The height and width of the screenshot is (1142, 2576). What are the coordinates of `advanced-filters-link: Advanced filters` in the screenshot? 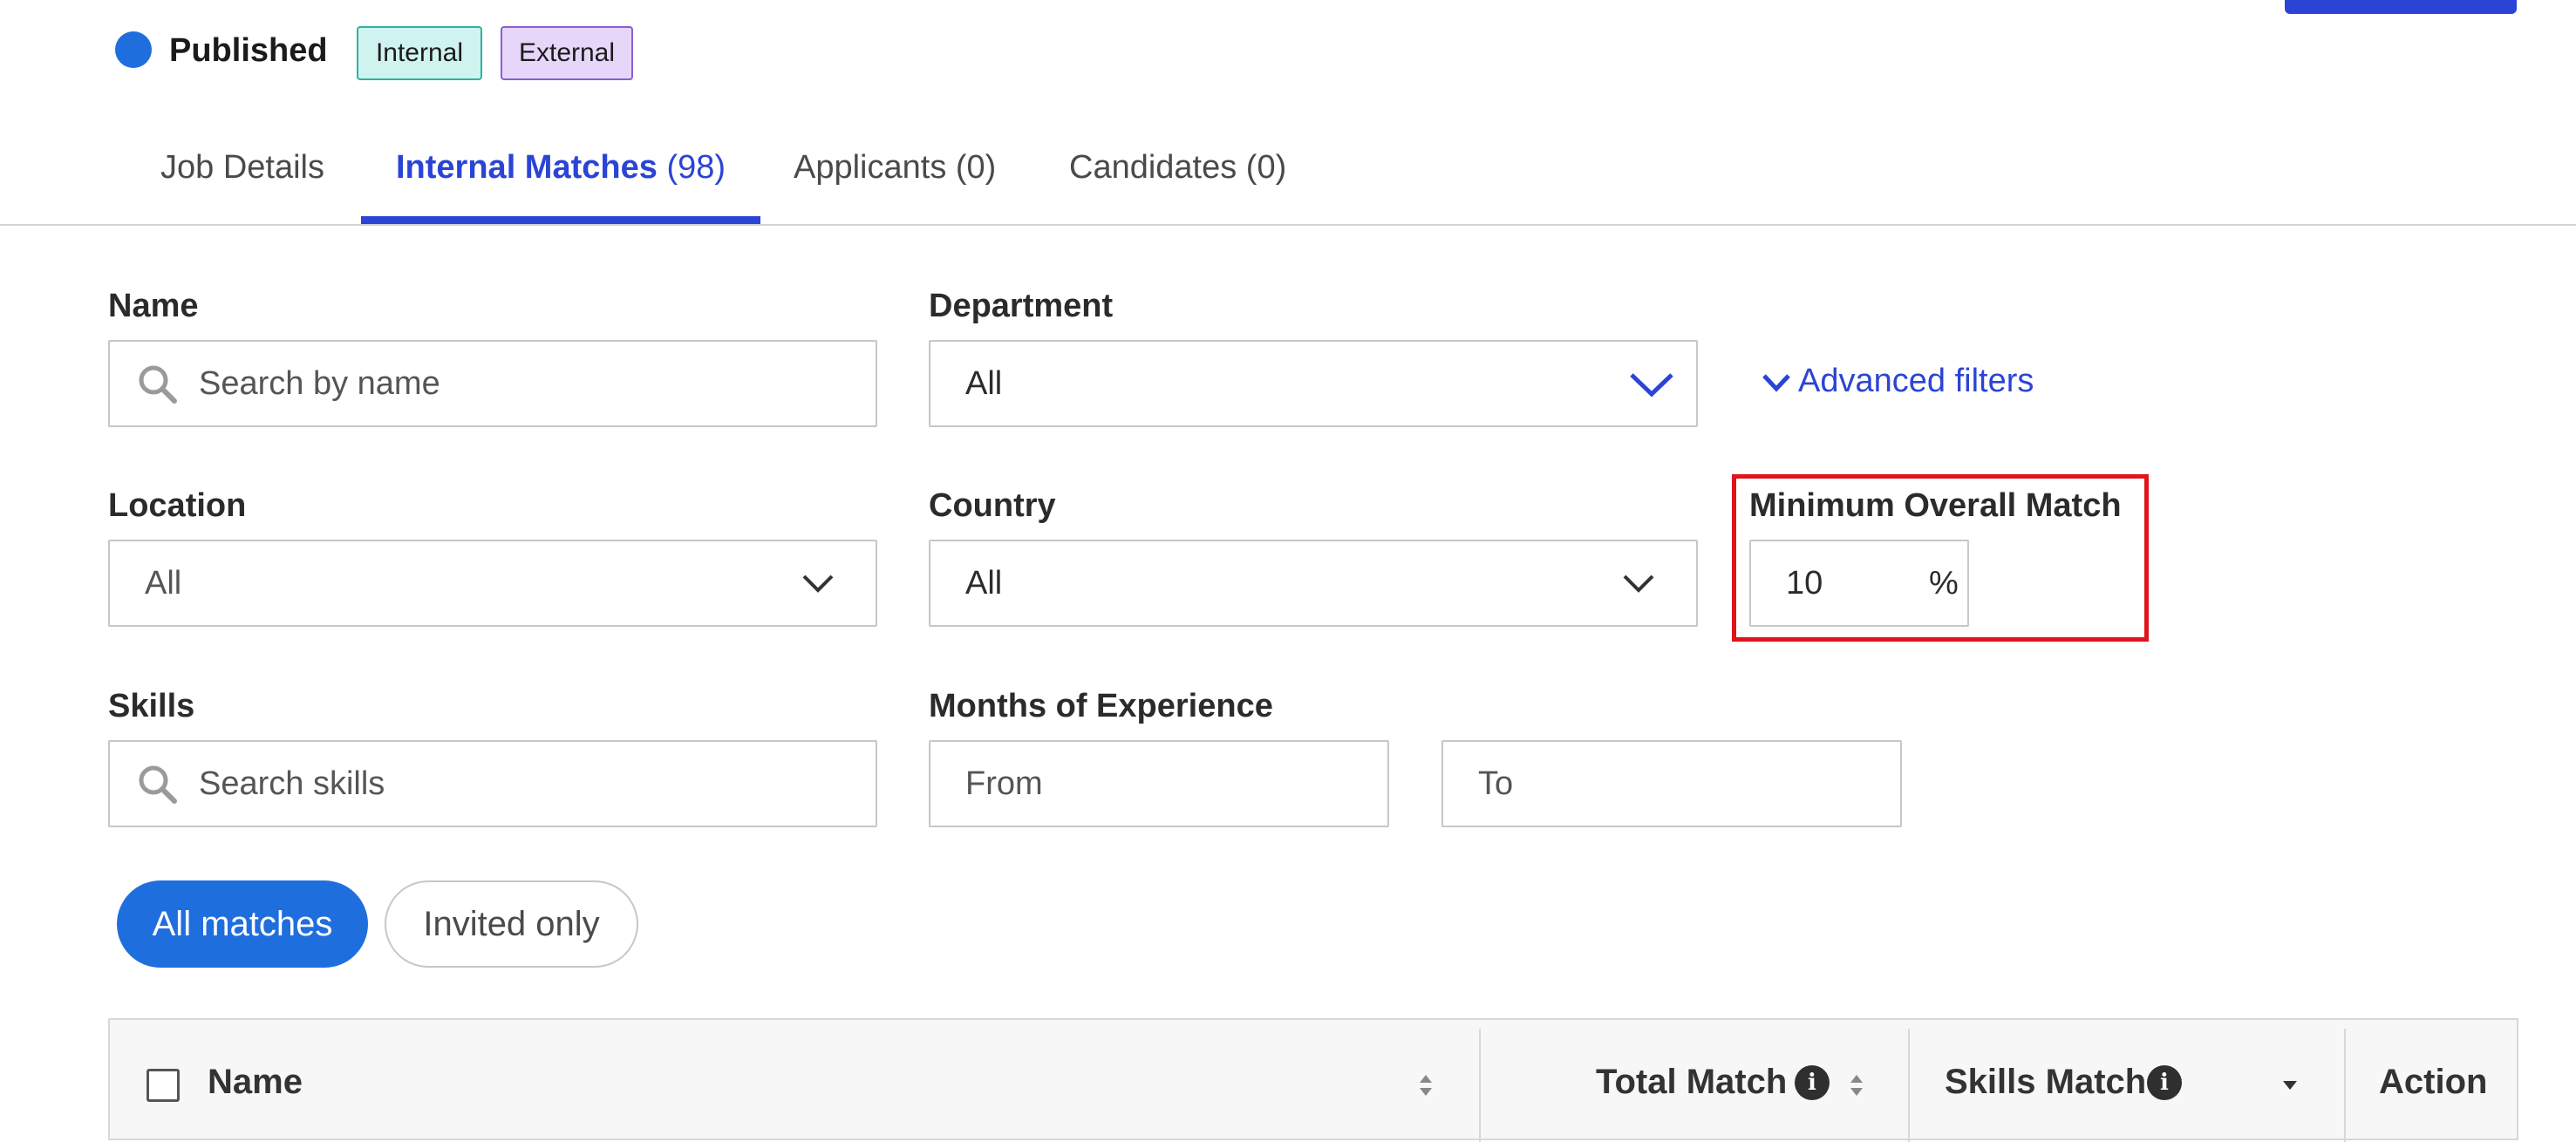 It's located at (1898, 381).